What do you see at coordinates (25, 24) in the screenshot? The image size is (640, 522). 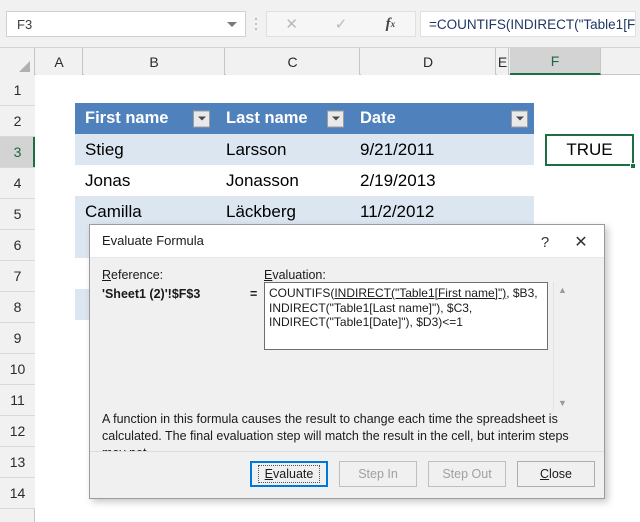 I see `name-box-value: F3` at bounding box center [25, 24].